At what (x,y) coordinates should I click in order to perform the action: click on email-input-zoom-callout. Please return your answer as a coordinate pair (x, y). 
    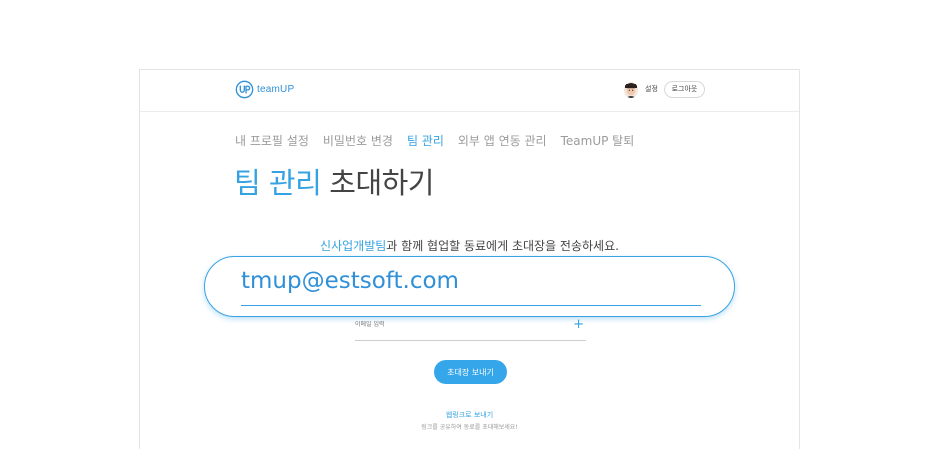
    Looking at the image, I should click on (469, 286).